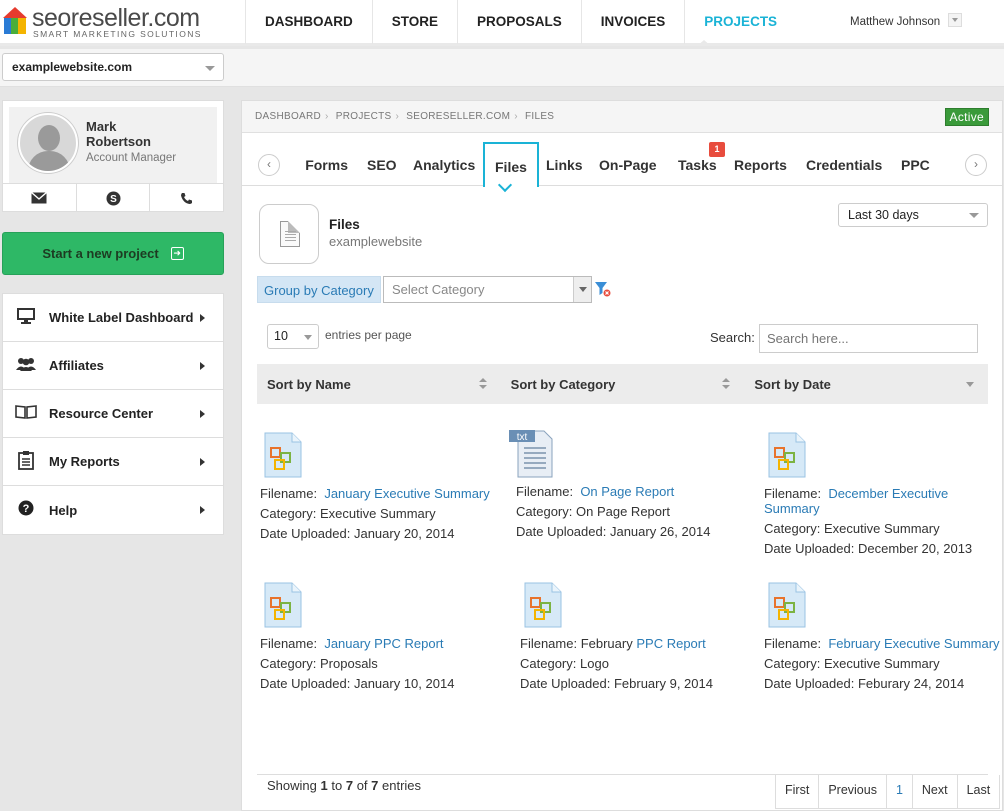 Image resolution: width=1004 pixels, height=811 pixels. I want to click on clear-filter-icon, so click(603, 289).